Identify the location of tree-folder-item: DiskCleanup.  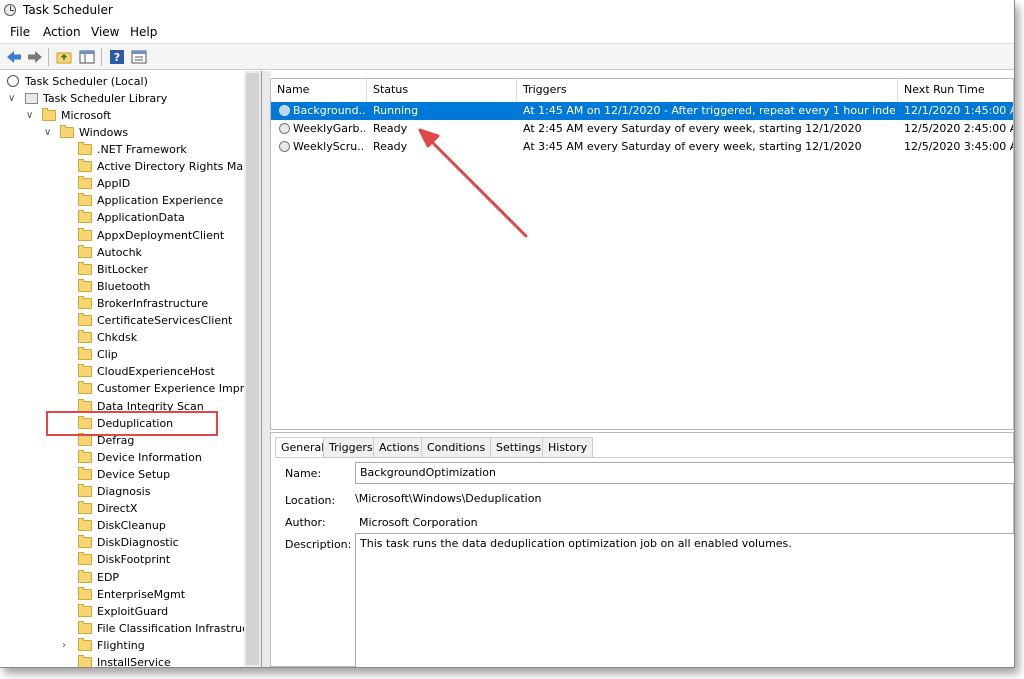
(122, 525).